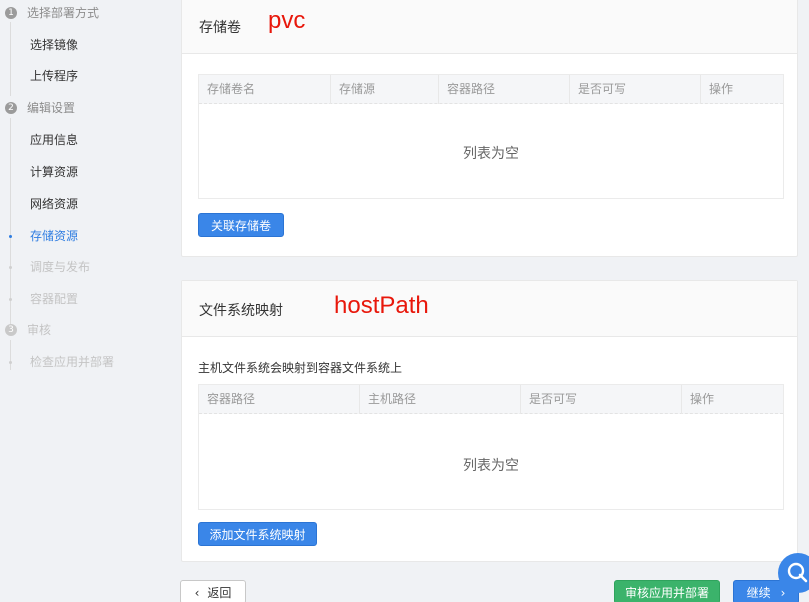  Describe the element at coordinates (197, 593) in the screenshot. I see `chevron-left-icon: ‹` at that location.